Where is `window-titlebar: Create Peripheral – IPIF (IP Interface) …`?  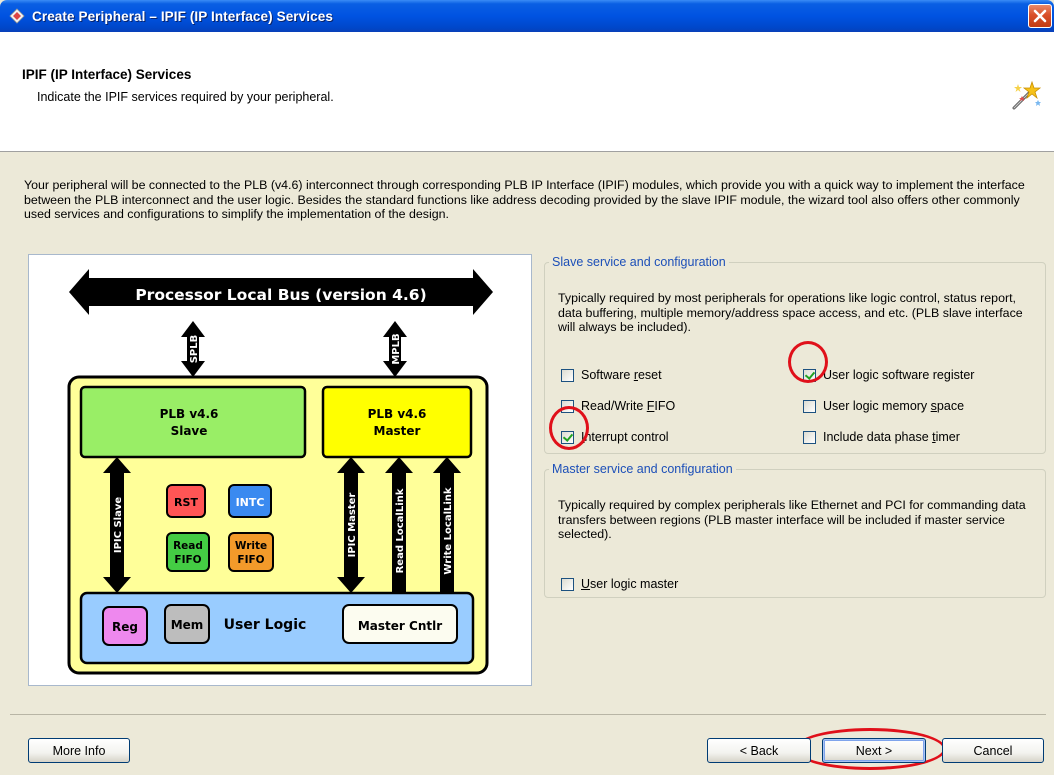 window-titlebar: Create Peripheral – IPIF (IP Interface) … is located at coordinates (527, 16).